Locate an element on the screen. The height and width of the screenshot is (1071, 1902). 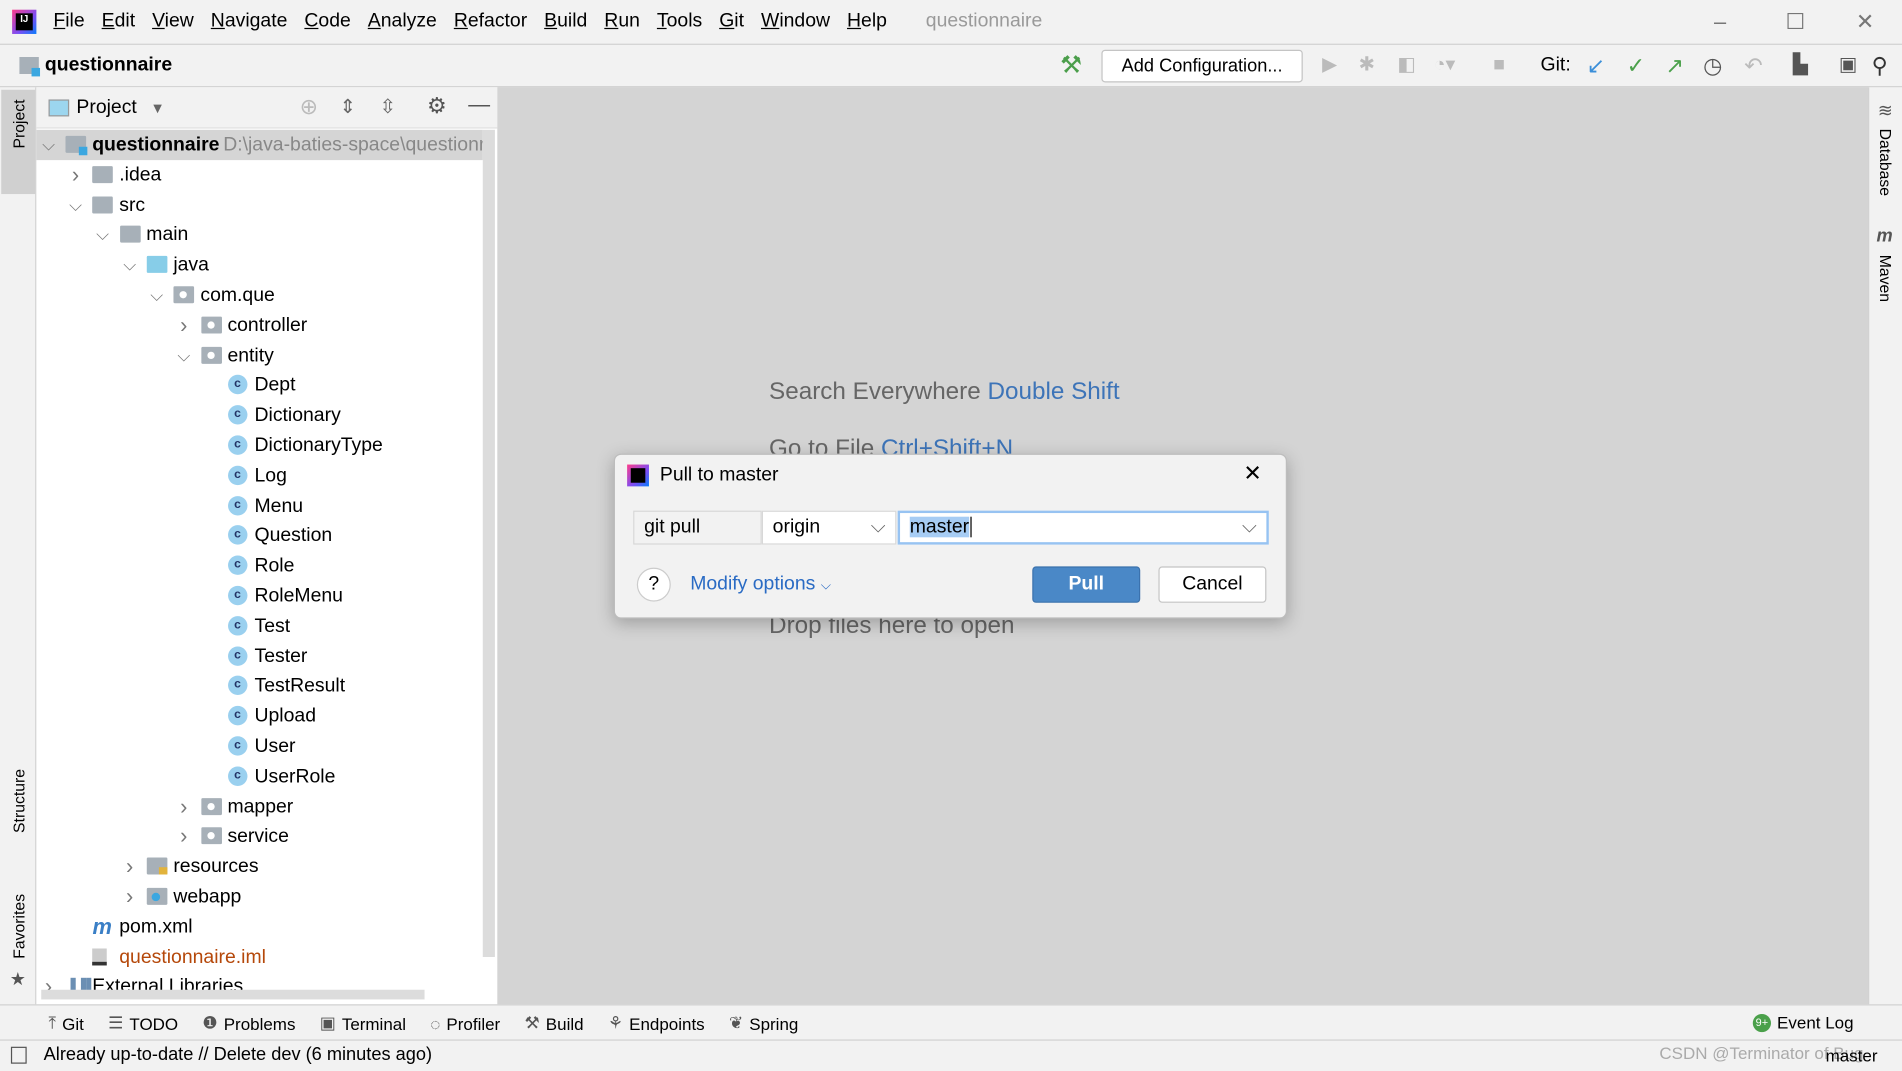
cancel-button: Cancel is located at coordinates (1212, 584).